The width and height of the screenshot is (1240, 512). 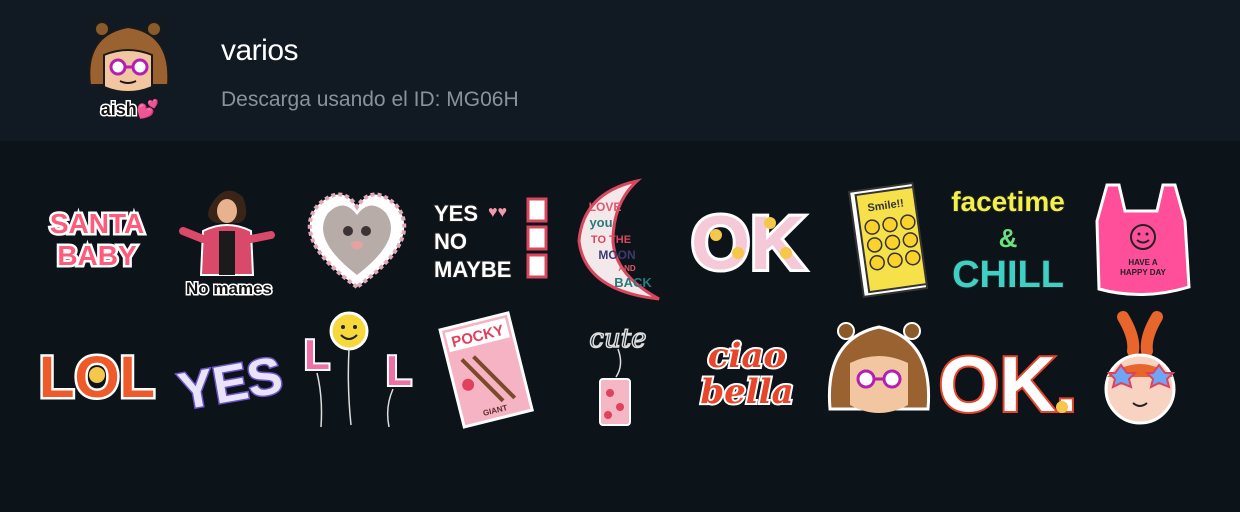 What do you see at coordinates (497, 212) in the screenshot?
I see `heart-icon: ♥♥` at bounding box center [497, 212].